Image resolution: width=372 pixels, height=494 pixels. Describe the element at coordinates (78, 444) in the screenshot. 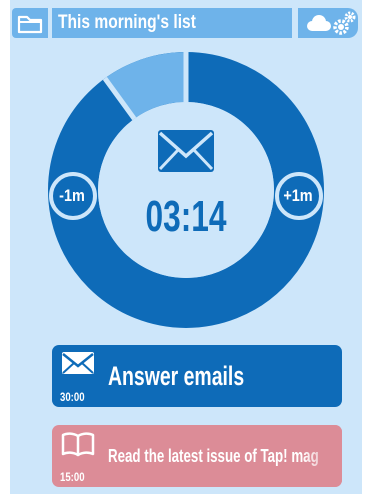

I see `book-icon` at that location.